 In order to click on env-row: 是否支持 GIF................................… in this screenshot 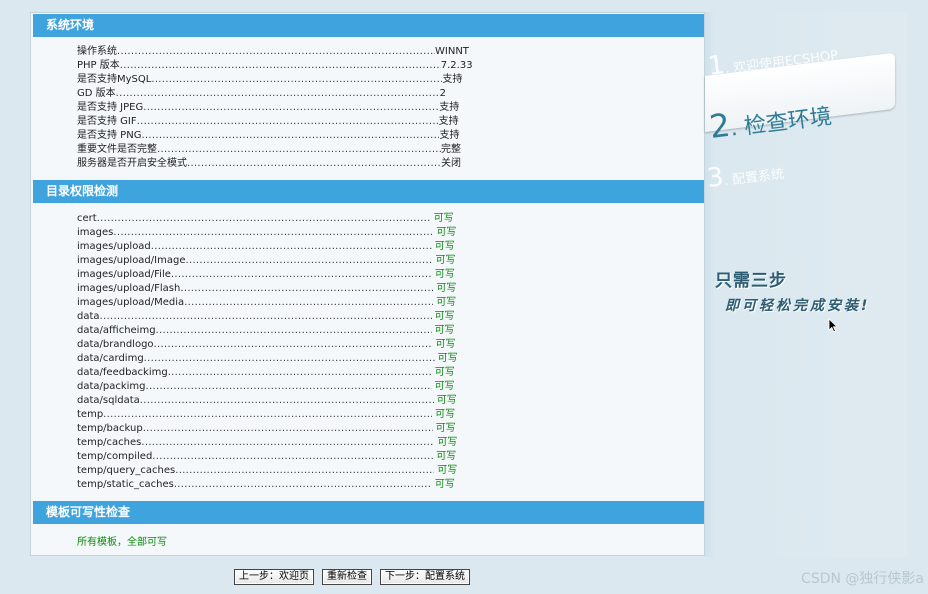, I will do `click(268, 122)`.